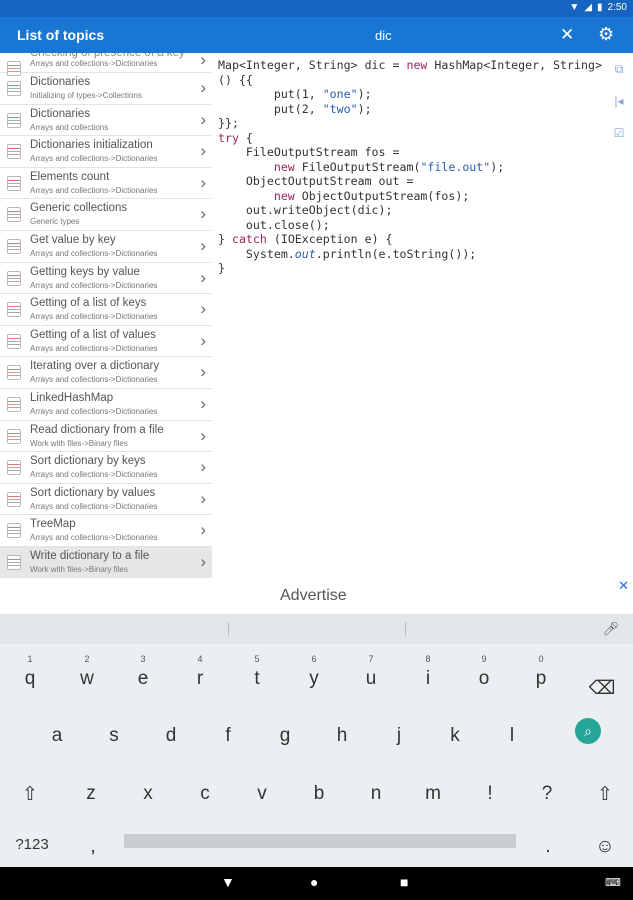 This screenshot has width=633, height=900. I want to click on backspace-key: ⌫, so click(602, 685).